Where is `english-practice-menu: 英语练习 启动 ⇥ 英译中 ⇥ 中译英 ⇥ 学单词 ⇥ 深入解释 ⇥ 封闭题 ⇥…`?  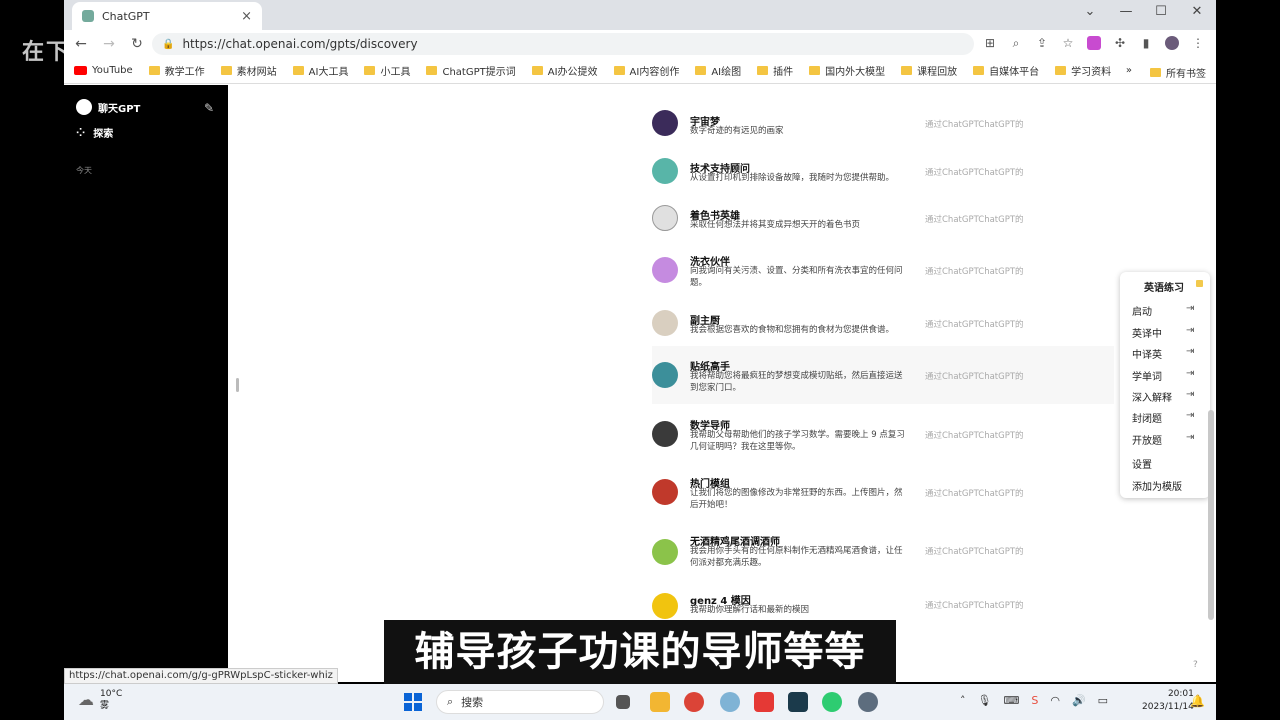 english-practice-menu: 英语练习 启动 ⇥ 英译中 ⇥ 中译英 ⇥ 学单词 ⇥ 深入解释 ⇥ 封闭题 ⇥… is located at coordinates (1165, 385).